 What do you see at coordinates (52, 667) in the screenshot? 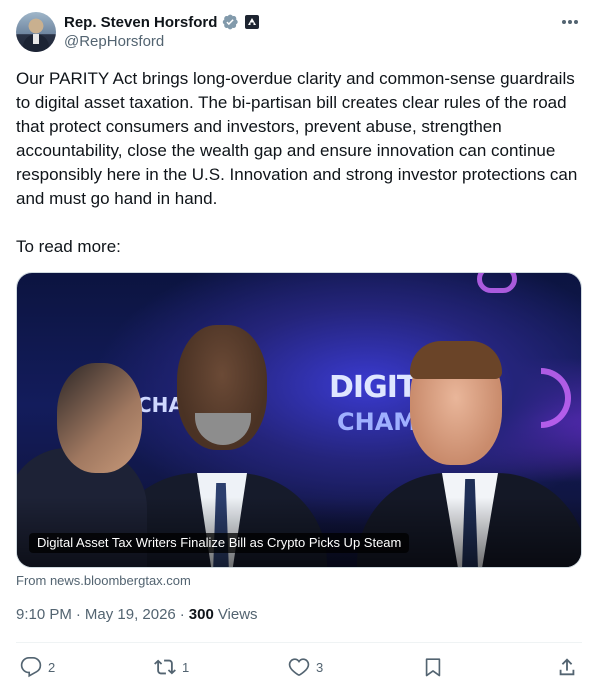
I see `reply-count: 2` at bounding box center [52, 667].